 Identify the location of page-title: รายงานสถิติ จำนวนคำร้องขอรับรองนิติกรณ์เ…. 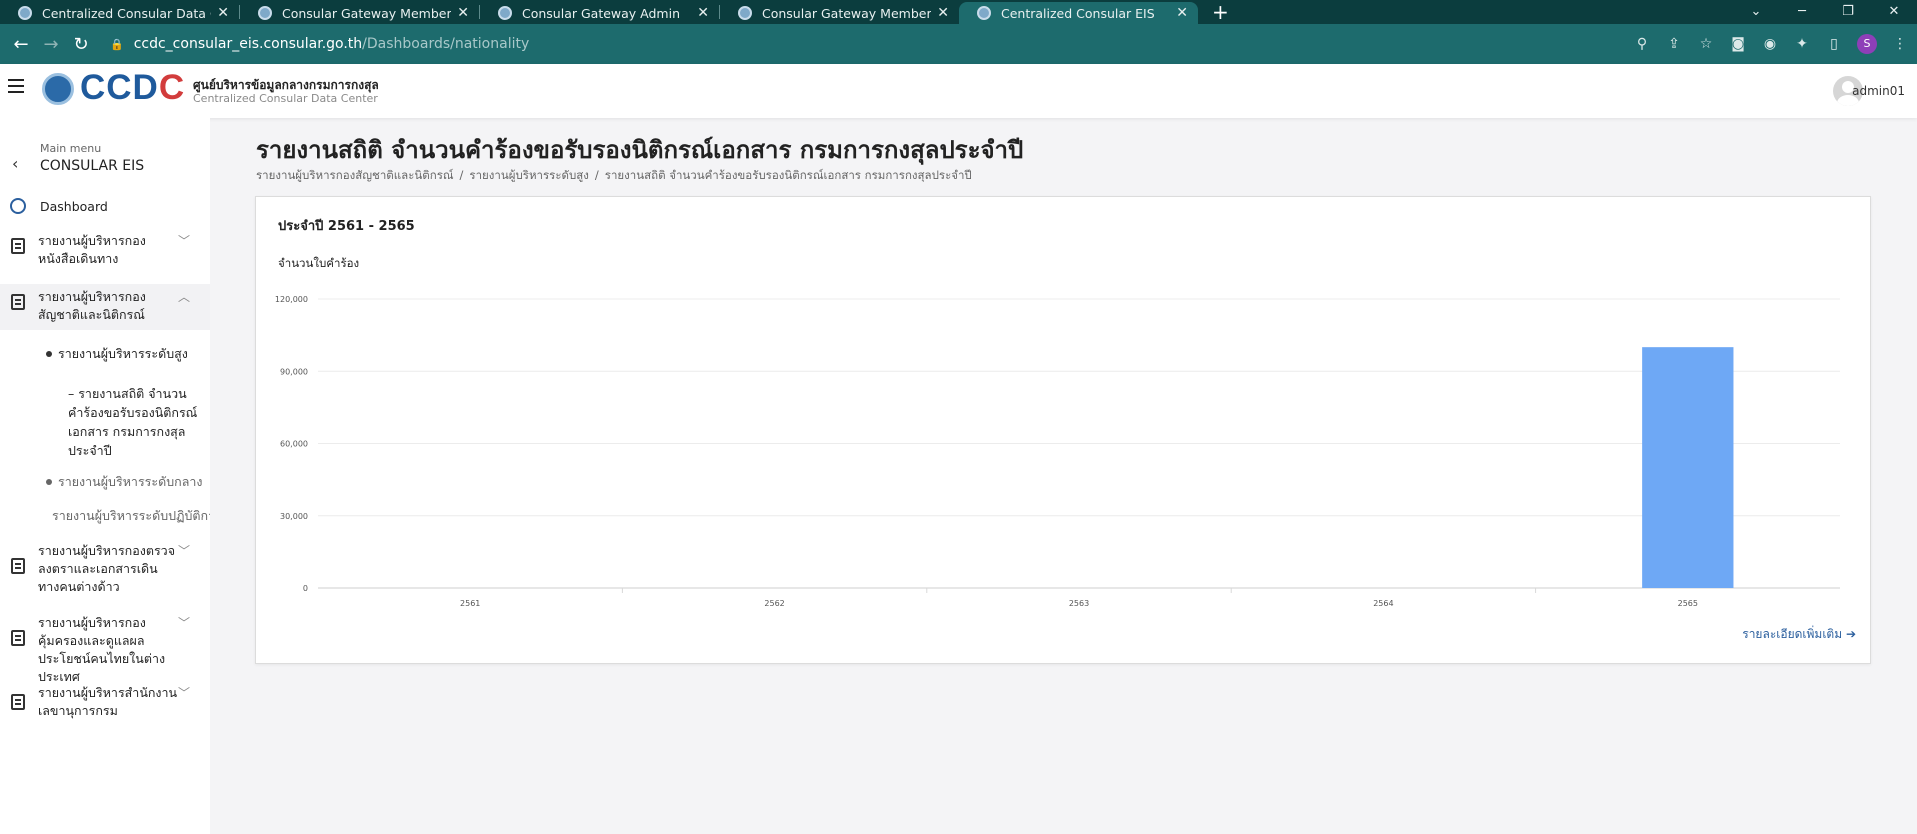
(640, 150).